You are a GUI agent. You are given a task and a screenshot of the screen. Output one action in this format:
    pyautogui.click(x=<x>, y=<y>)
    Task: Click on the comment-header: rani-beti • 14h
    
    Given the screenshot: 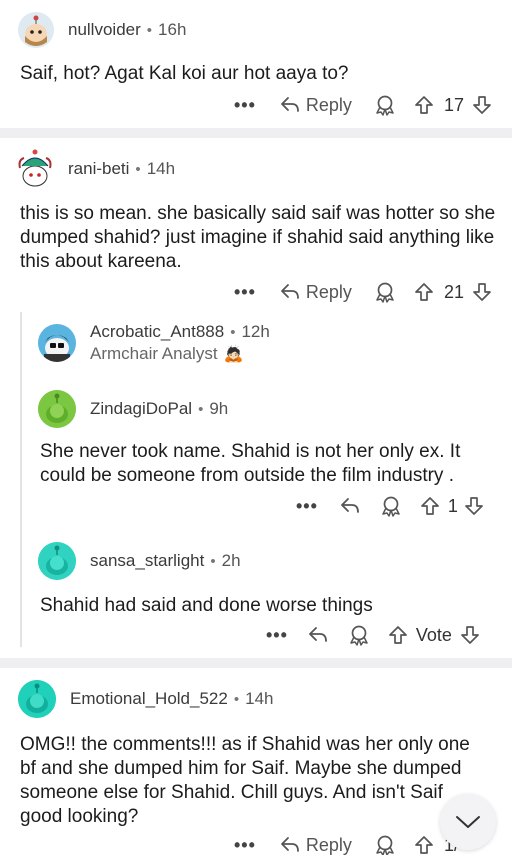 What is the action you would take?
    pyautogui.click(x=95, y=169)
    